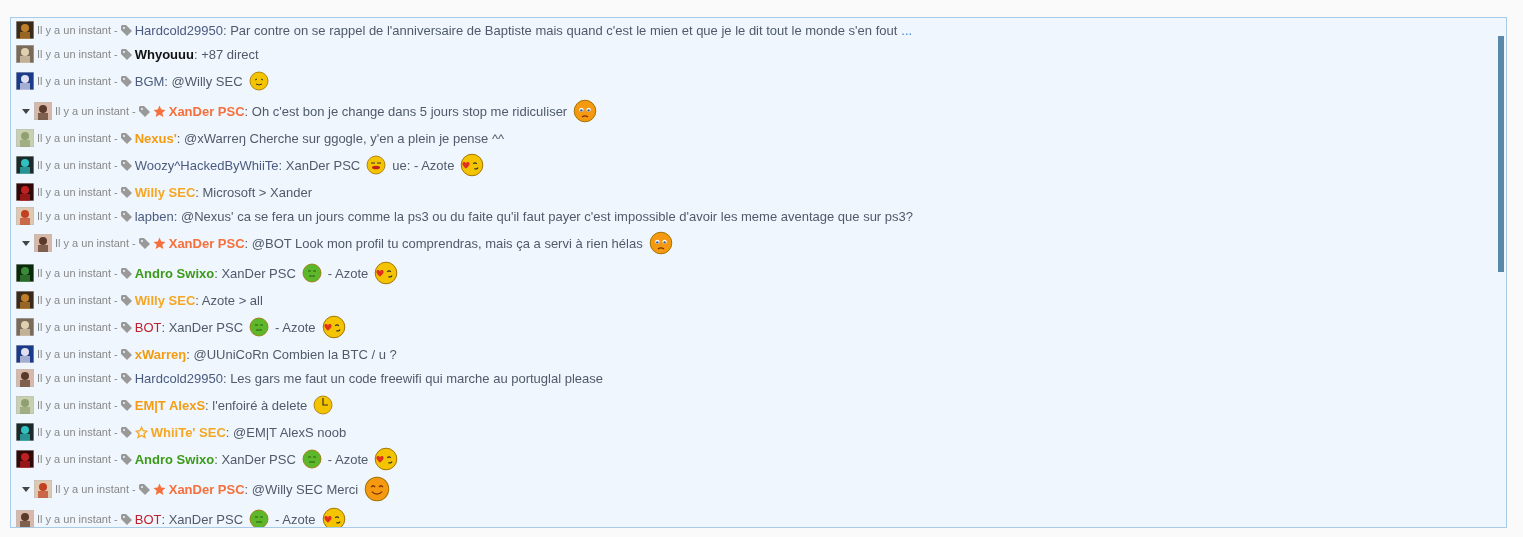  I want to click on message-text: : +87 direct, so click(226, 54).